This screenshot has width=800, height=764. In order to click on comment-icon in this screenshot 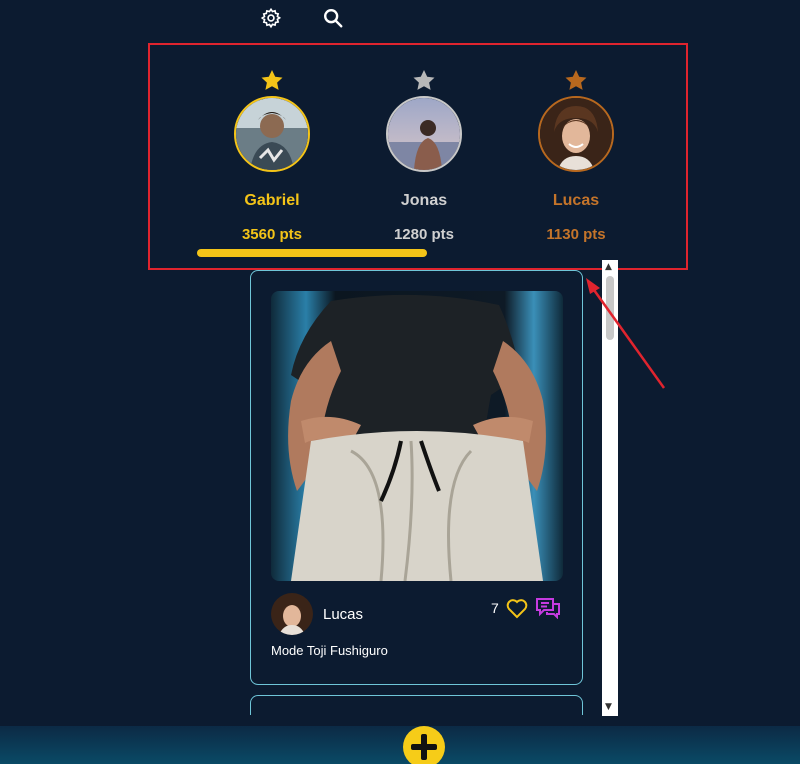, I will do `click(548, 608)`.